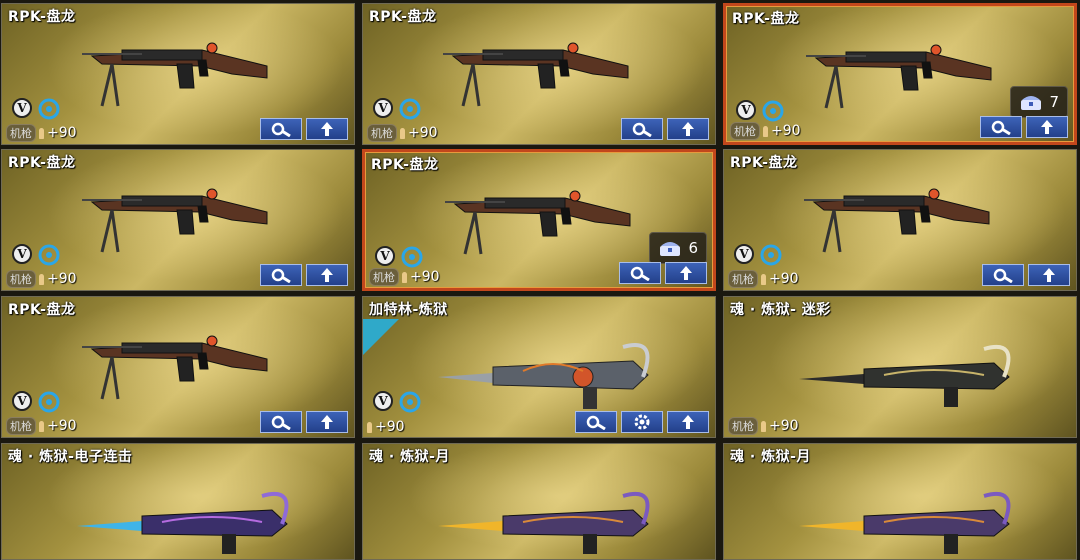  I want to click on weapon-name: 加特林-炼狱, so click(408, 310).